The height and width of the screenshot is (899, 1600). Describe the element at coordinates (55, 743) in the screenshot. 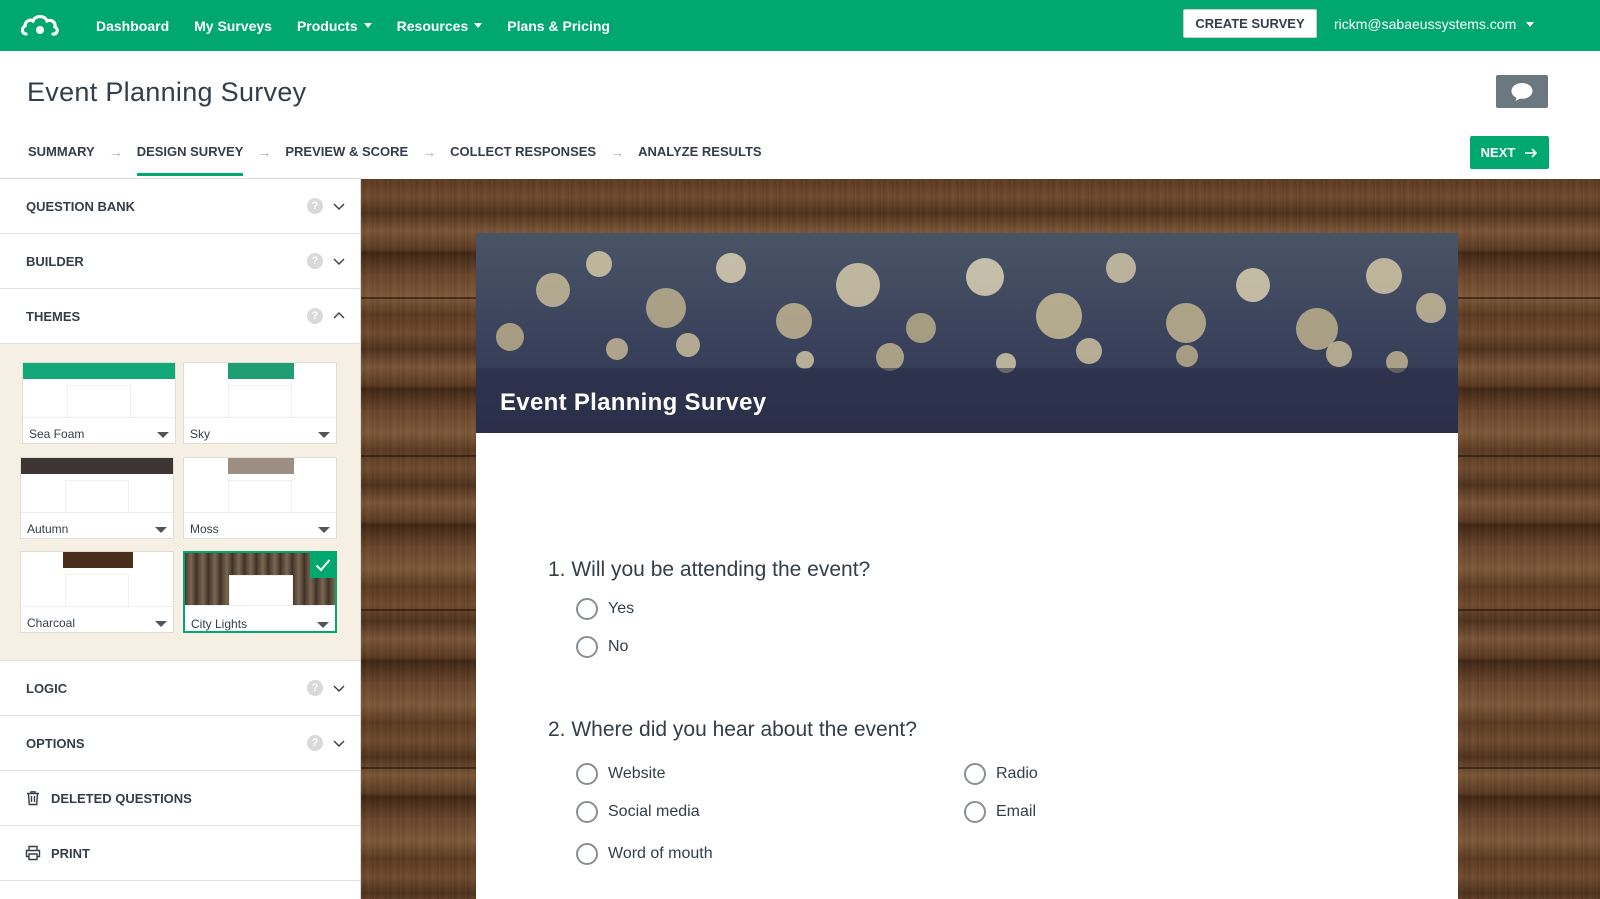

I see `panel-label: OPTIONS` at that location.